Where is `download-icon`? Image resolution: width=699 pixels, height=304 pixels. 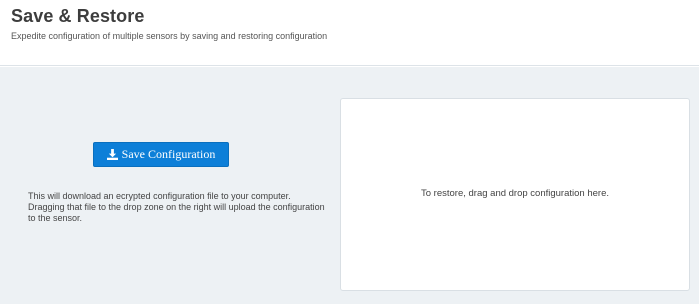 download-icon is located at coordinates (112, 154).